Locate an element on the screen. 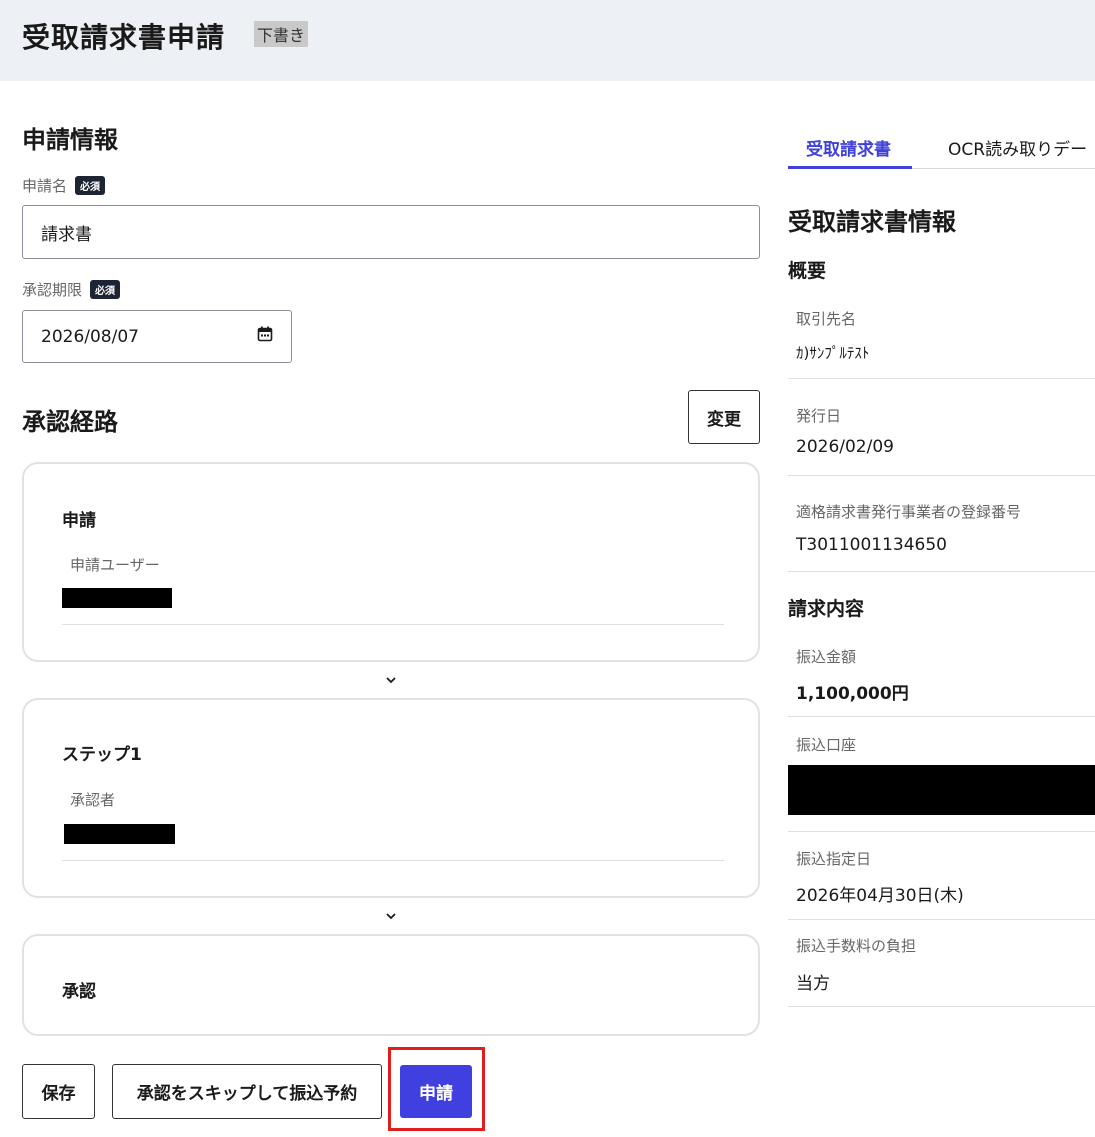  application-info-heading: 申請情報 is located at coordinates (70, 140).